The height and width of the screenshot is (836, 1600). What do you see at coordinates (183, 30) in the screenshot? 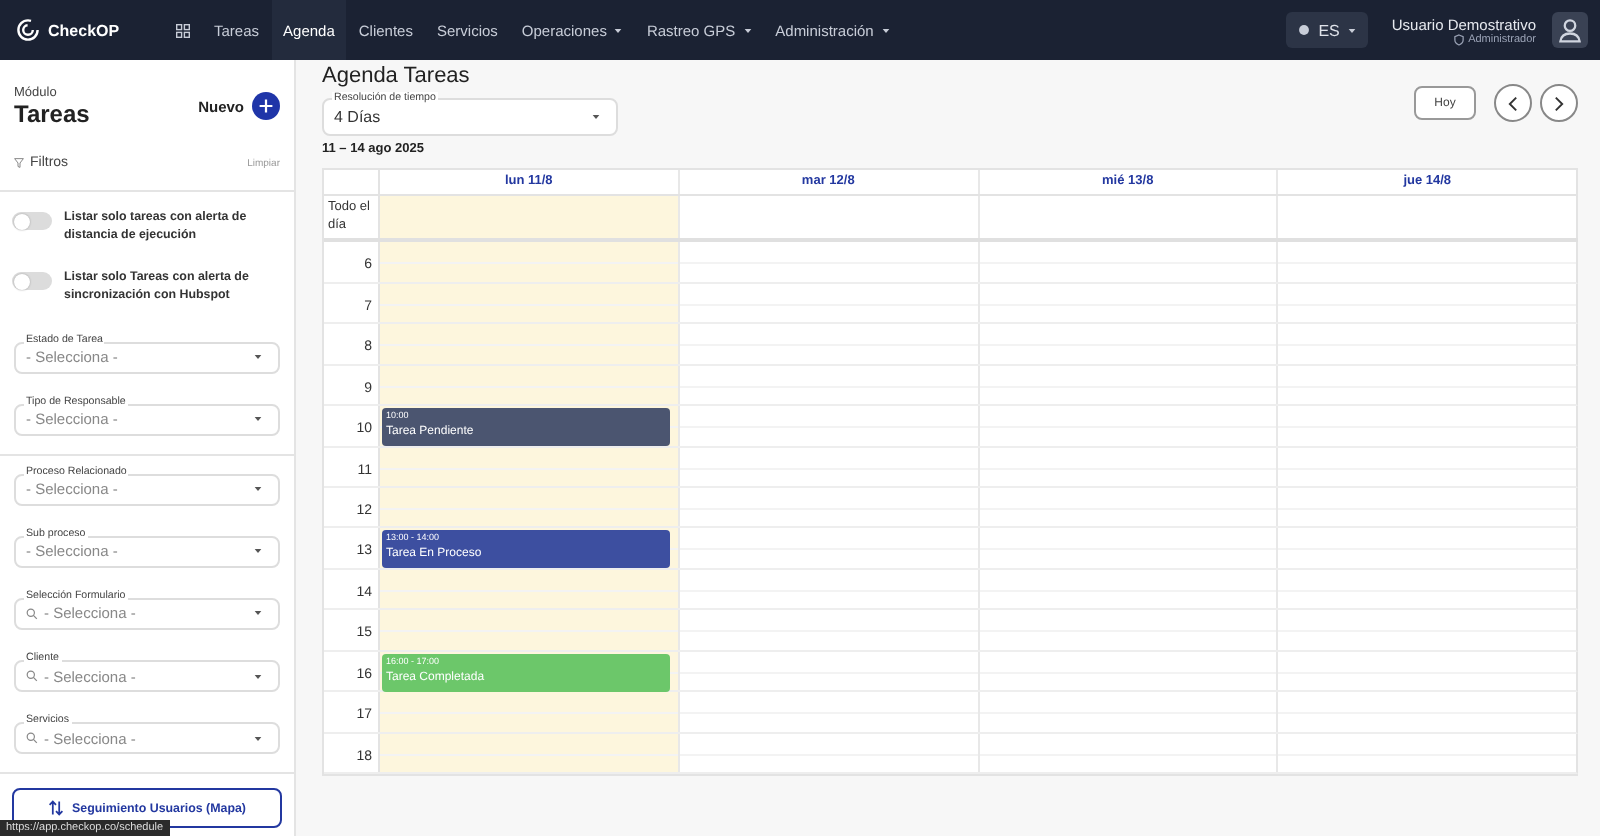
I see `grid-icon` at bounding box center [183, 30].